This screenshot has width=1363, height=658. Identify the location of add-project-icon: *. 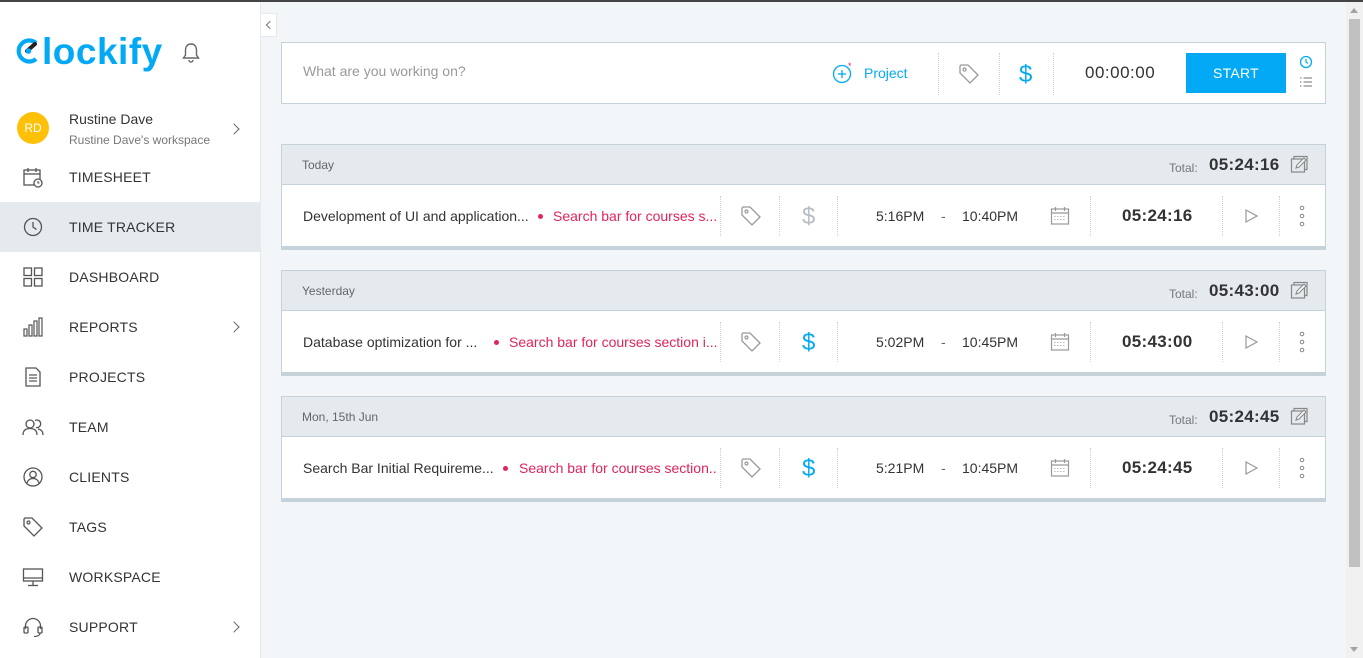
(842, 73).